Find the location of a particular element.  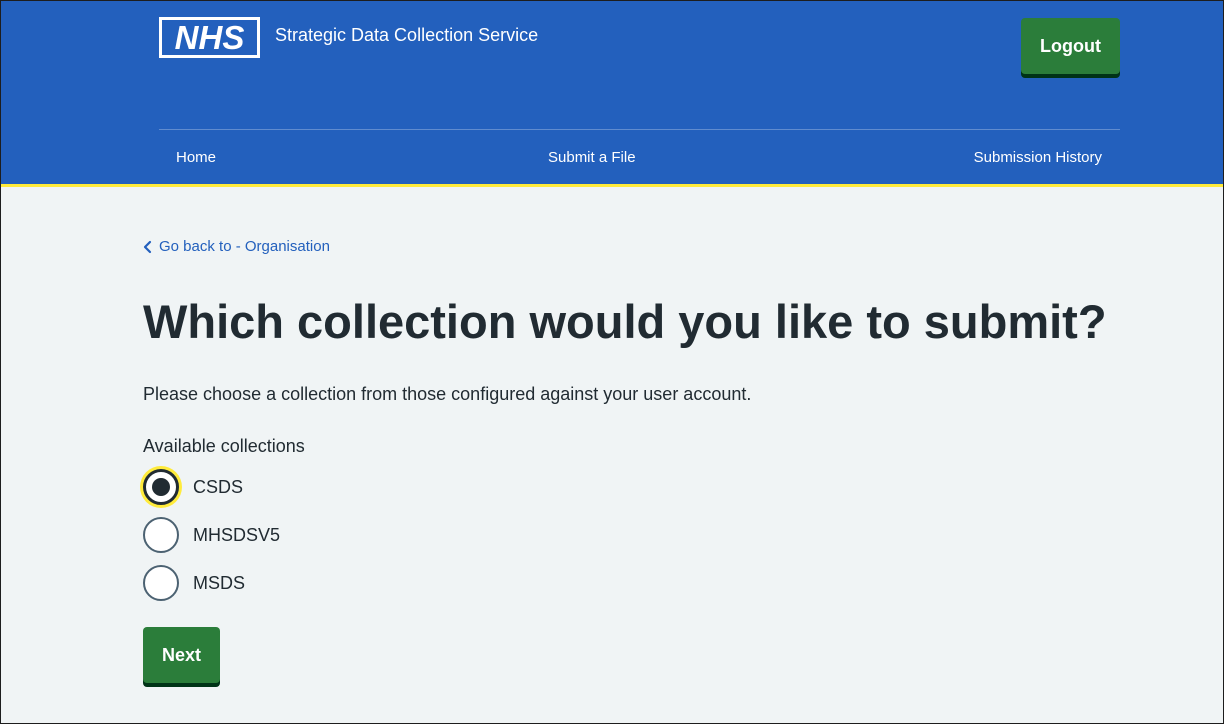

nav-item-submit-a-file: Submit a File is located at coordinates (592, 158).